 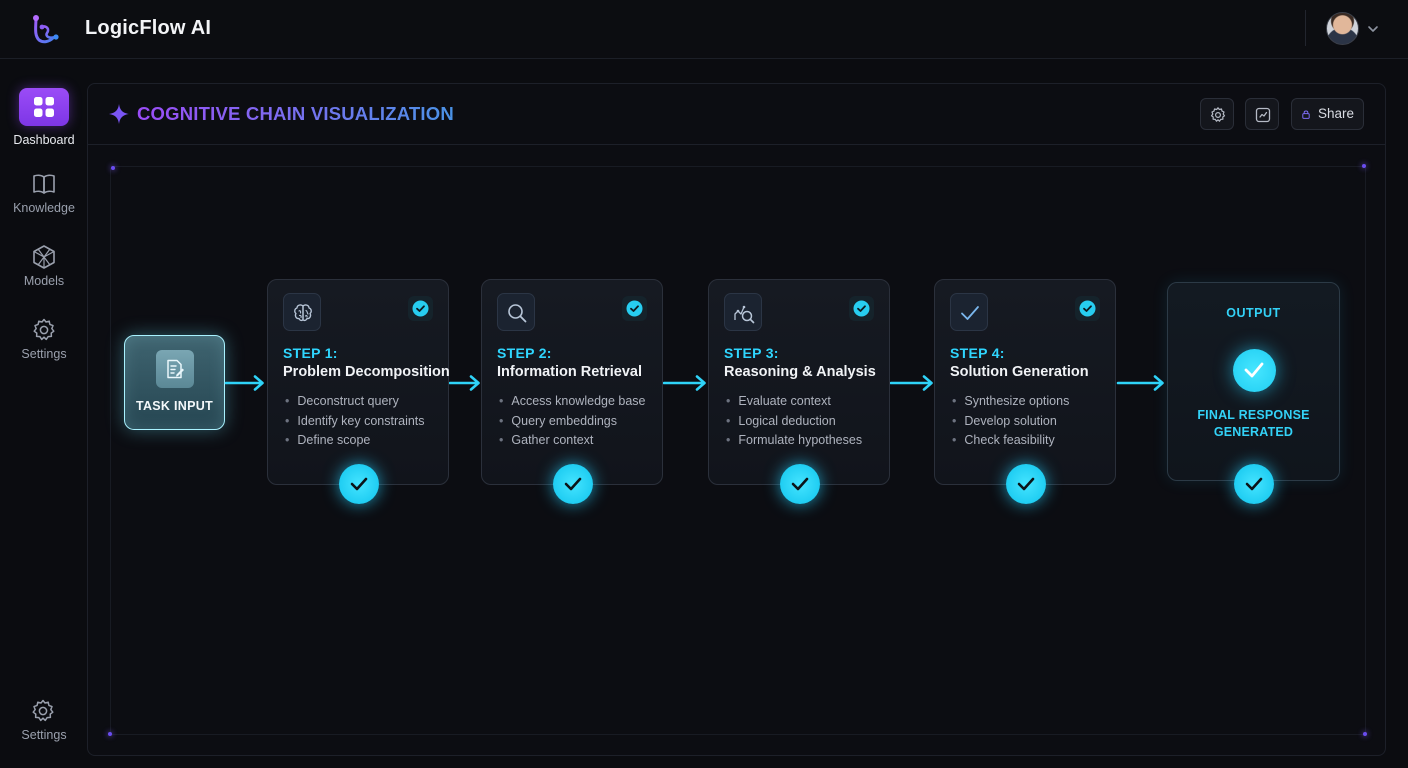 I want to click on panel-header: COGNITIVE CHAIN VISUALIZATION Share, so click(x=736, y=114).